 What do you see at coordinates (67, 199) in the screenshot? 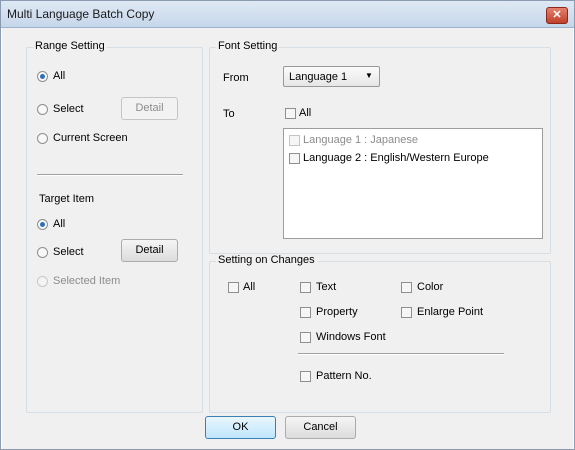
I see `target-item-label: Target Item` at bounding box center [67, 199].